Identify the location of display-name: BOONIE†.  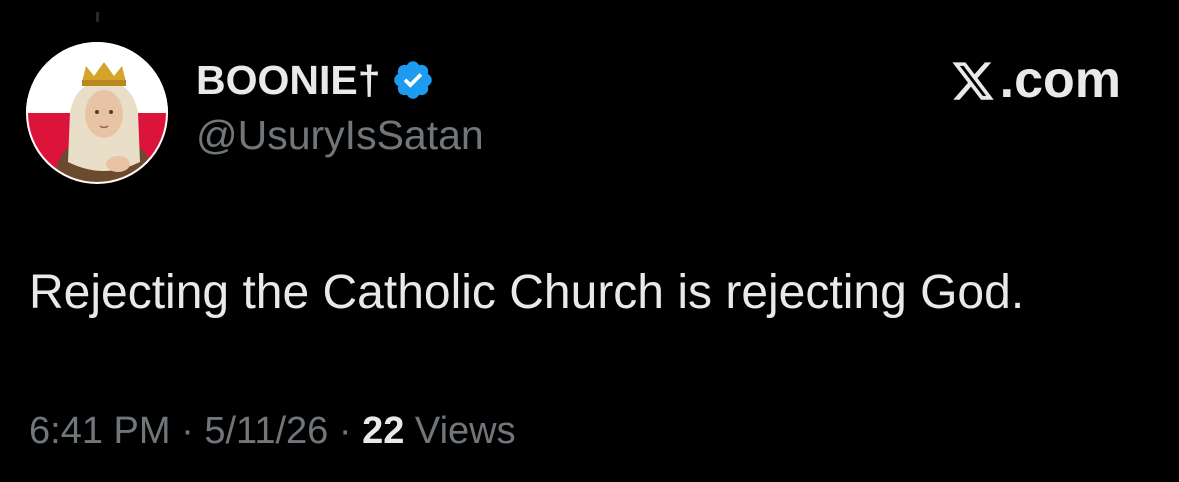
(288, 80).